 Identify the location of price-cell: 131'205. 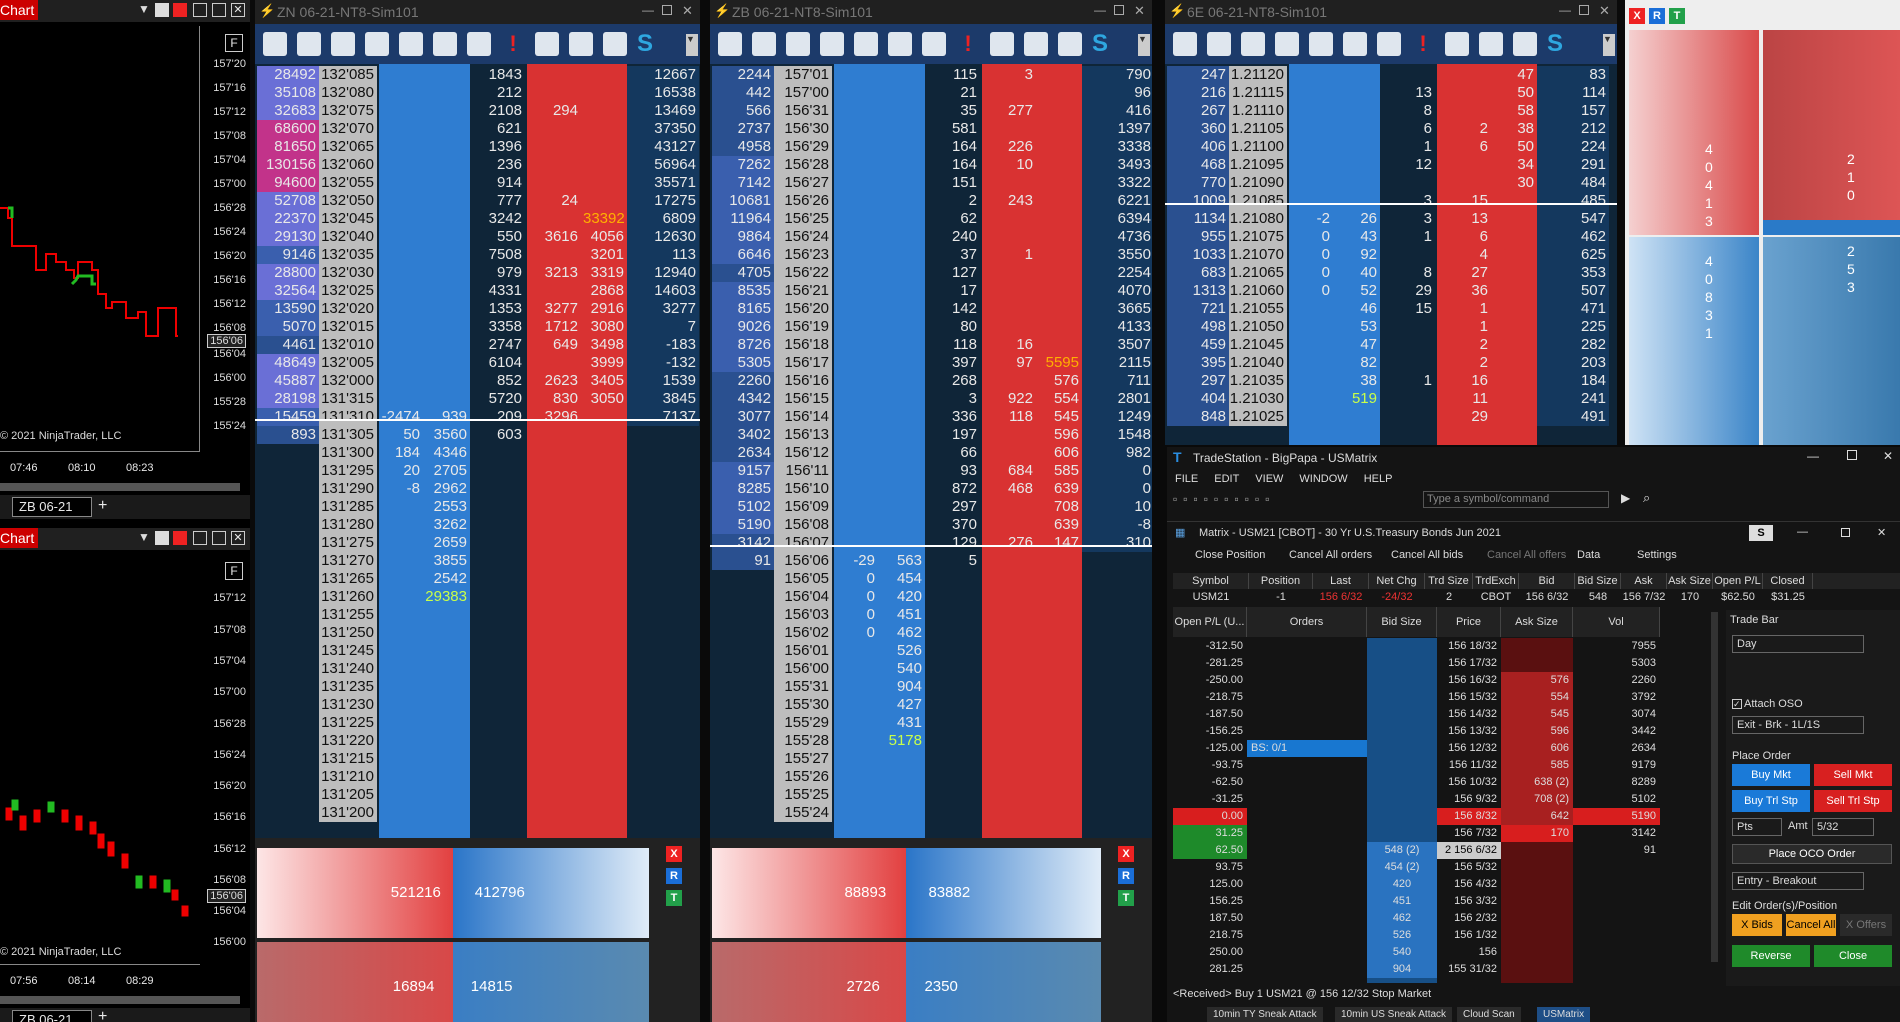
(348, 795).